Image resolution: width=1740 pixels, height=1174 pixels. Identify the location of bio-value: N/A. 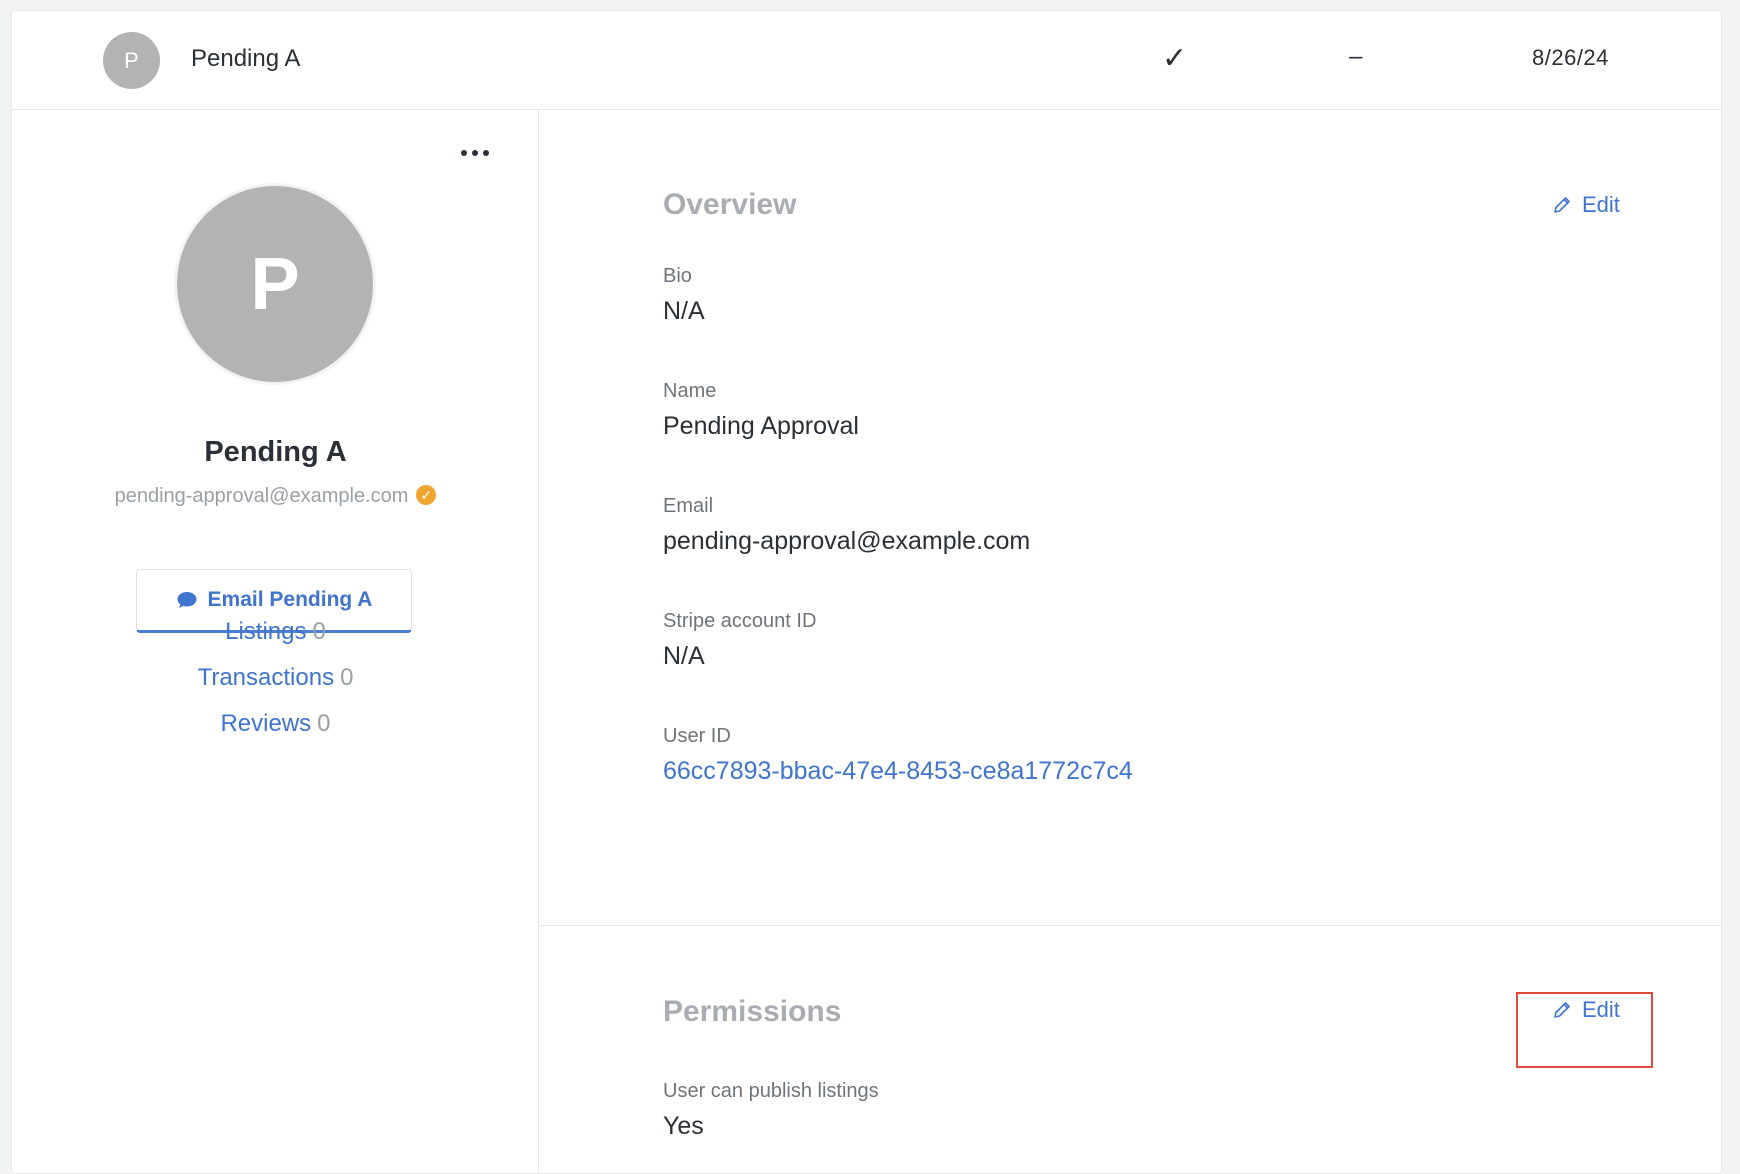
(684, 311).